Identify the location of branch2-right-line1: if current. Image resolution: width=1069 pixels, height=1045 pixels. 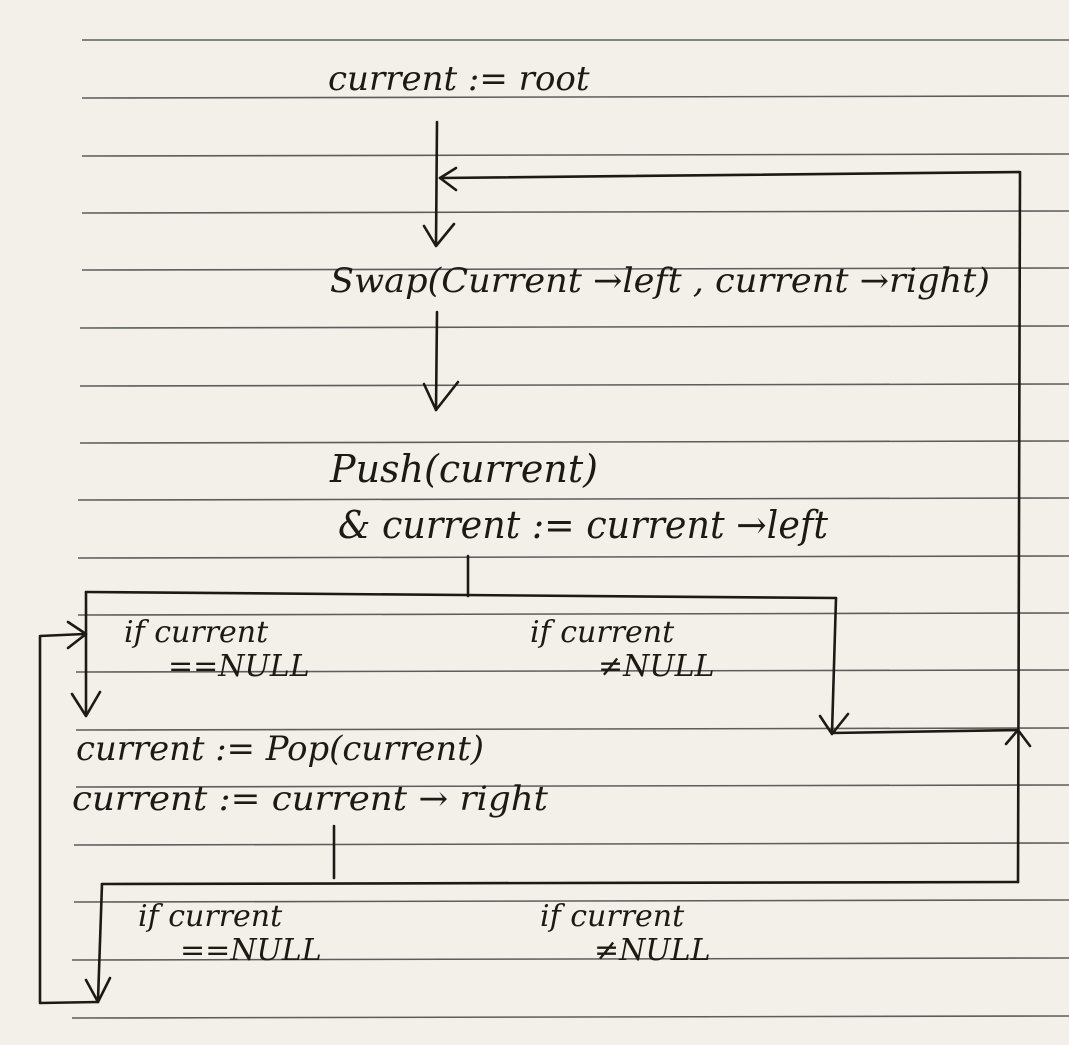
(612, 916).